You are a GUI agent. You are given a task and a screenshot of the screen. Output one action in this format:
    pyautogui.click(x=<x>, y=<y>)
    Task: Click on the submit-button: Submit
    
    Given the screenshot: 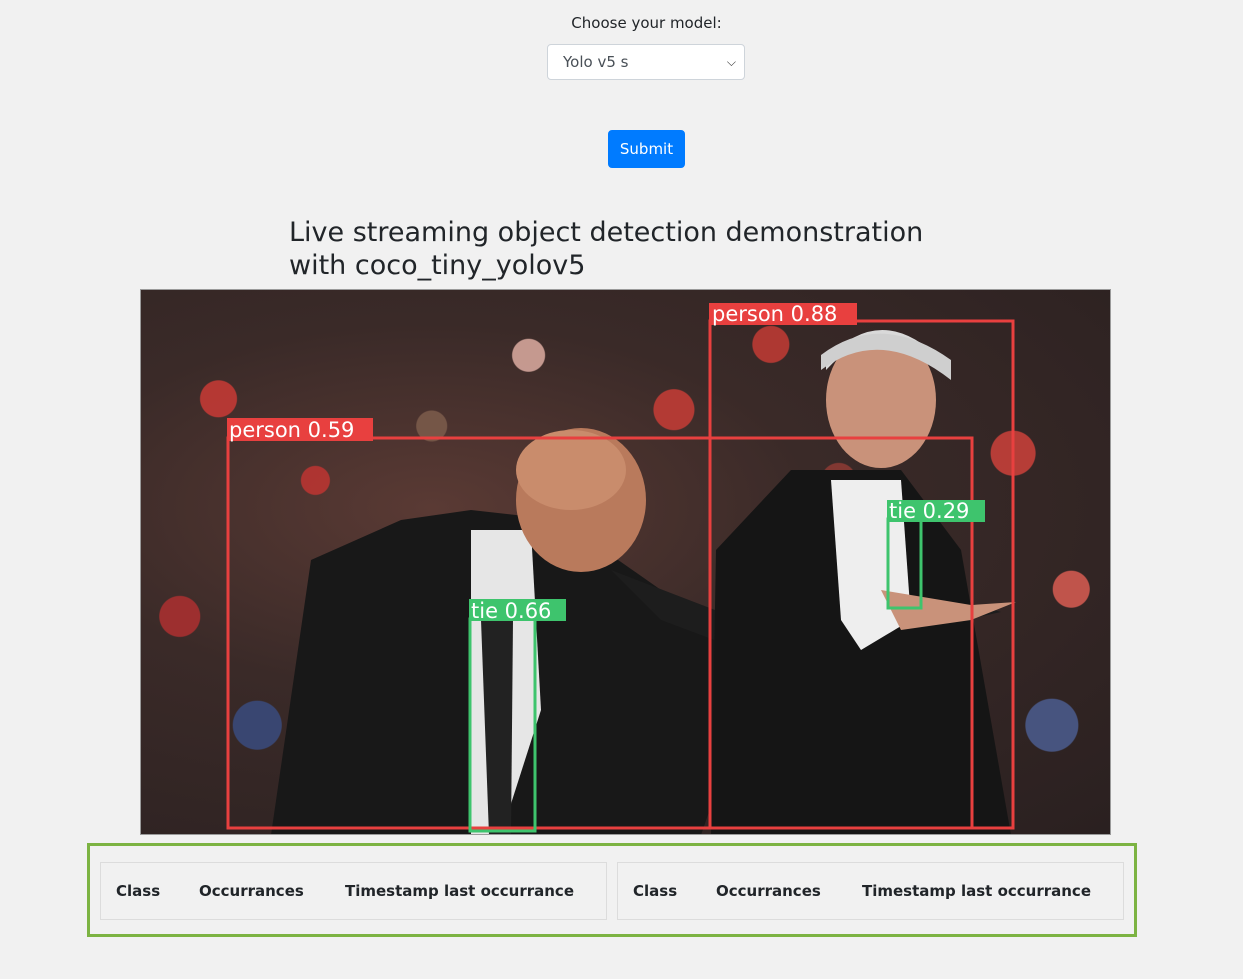 What is the action you would take?
    pyautogui.click(x=646, y=149)
    